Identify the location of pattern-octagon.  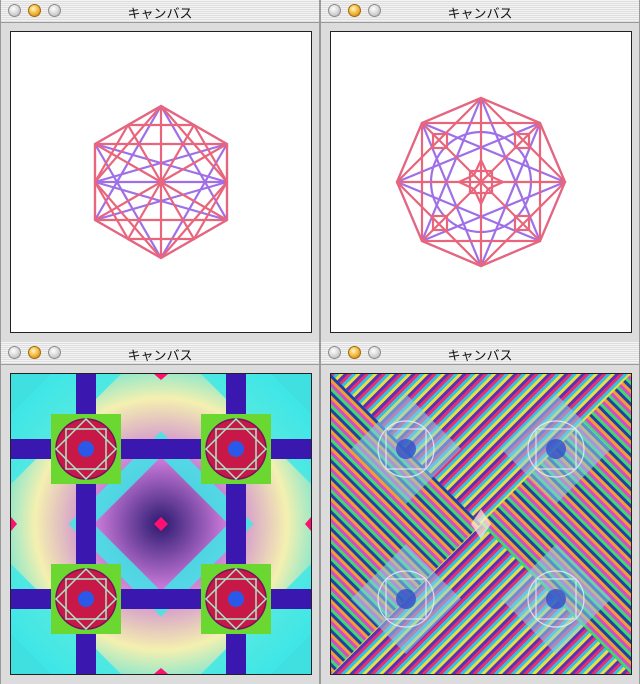
(481, 182).